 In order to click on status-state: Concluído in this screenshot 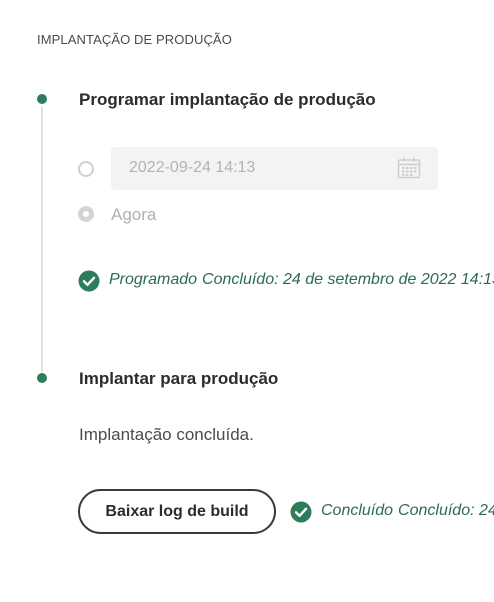, I will do `click(357, 510)`.